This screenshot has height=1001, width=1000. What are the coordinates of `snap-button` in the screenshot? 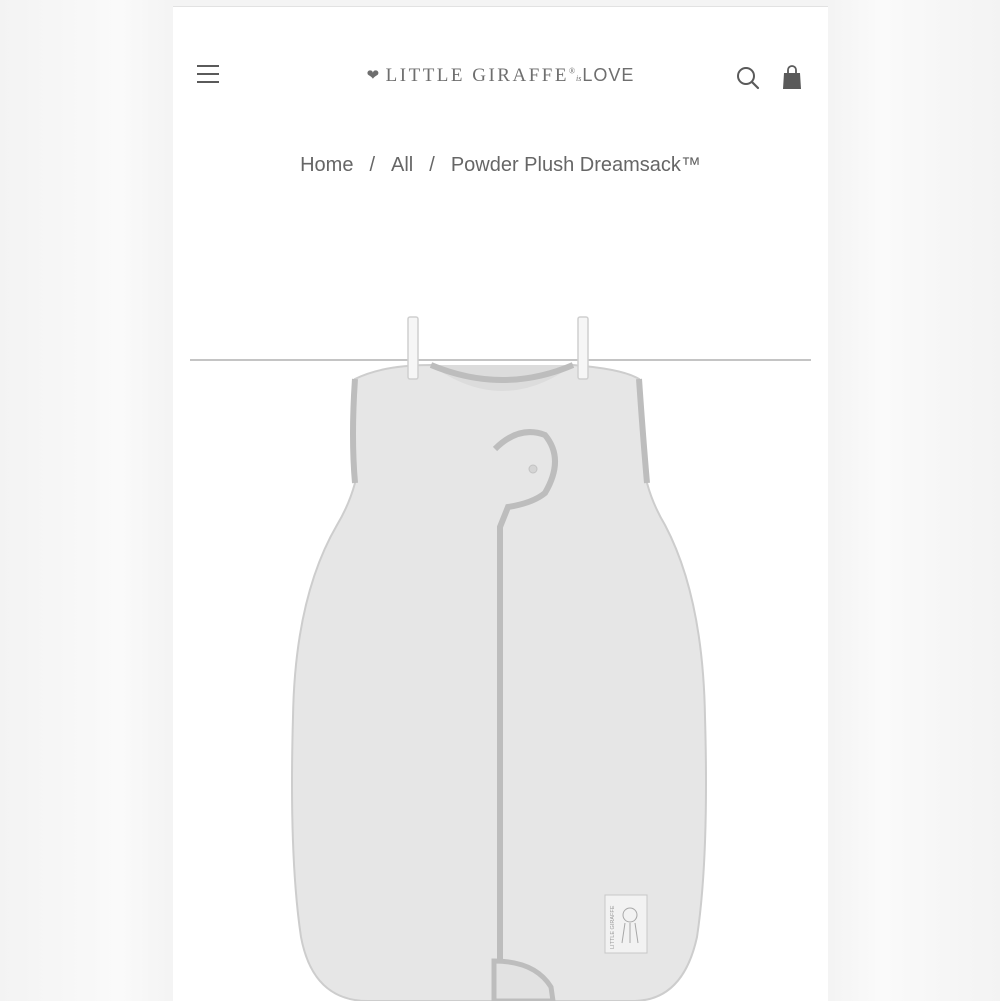 It's located at (533, 469).